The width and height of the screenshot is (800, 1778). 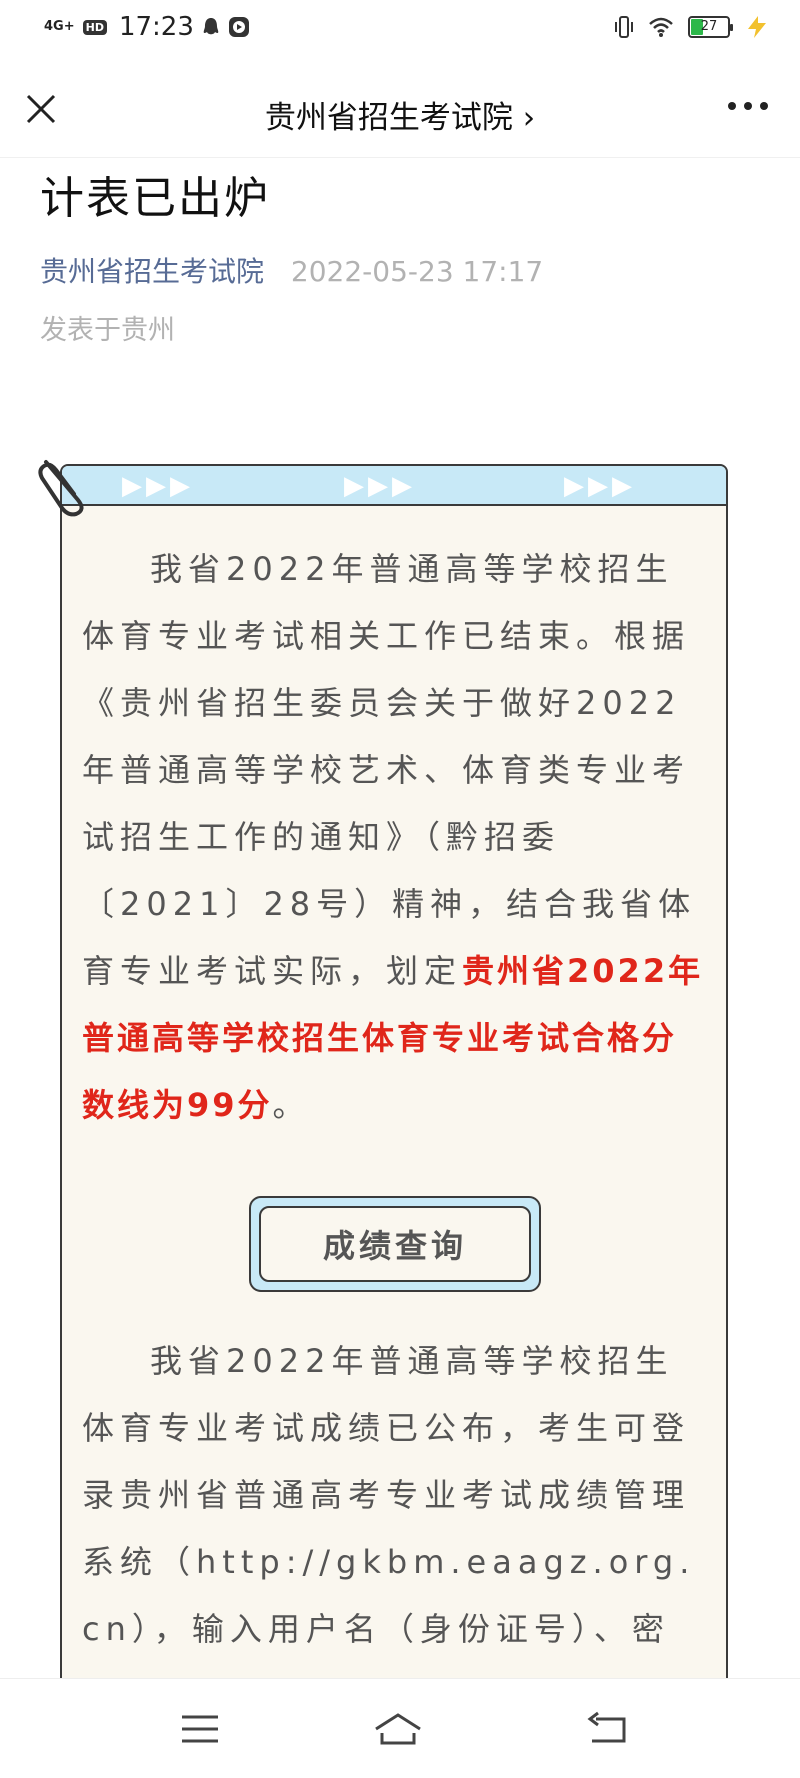 What do you see at coordinates (152, 271) in the screenshot?
I see `account-name-link: 贵州省招生考试院` at bounding box center [152, 271].